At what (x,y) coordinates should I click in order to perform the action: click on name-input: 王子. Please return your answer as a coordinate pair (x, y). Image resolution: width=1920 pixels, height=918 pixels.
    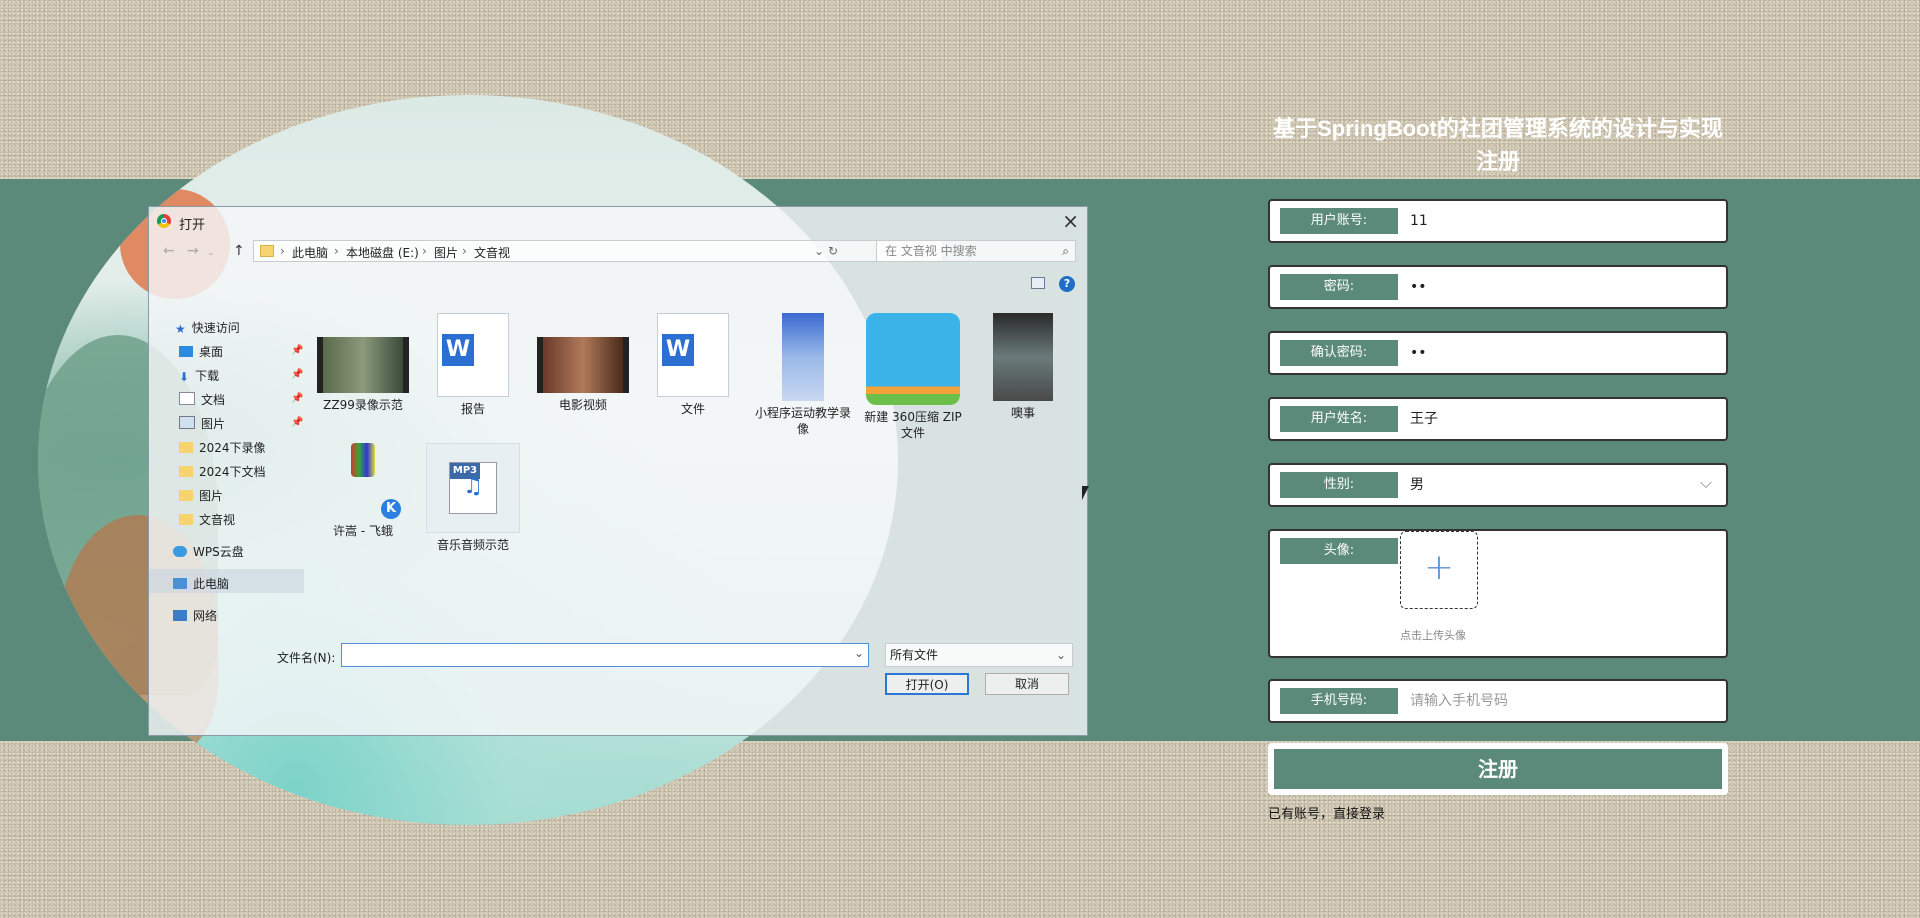
    Looking at the image, I should click on (1424, 419).